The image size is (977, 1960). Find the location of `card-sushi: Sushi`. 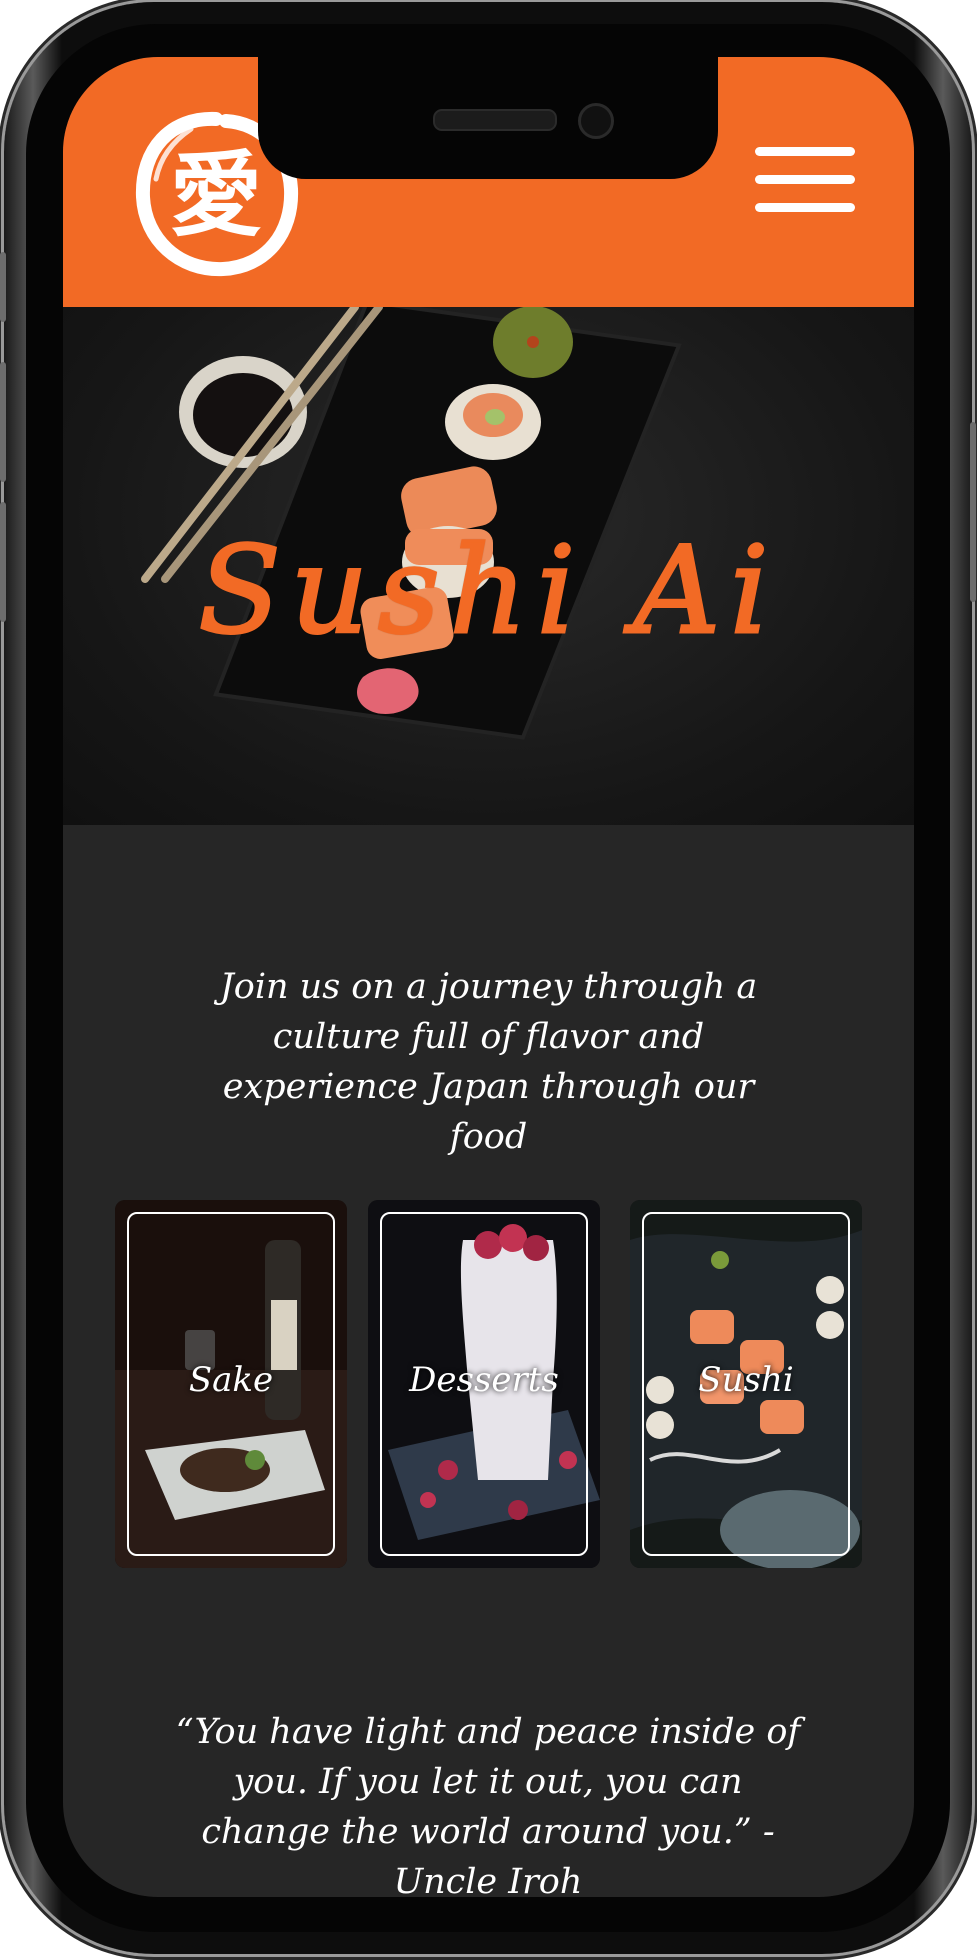

card-sushi: Sushi is located at coordinates (746, 1384).